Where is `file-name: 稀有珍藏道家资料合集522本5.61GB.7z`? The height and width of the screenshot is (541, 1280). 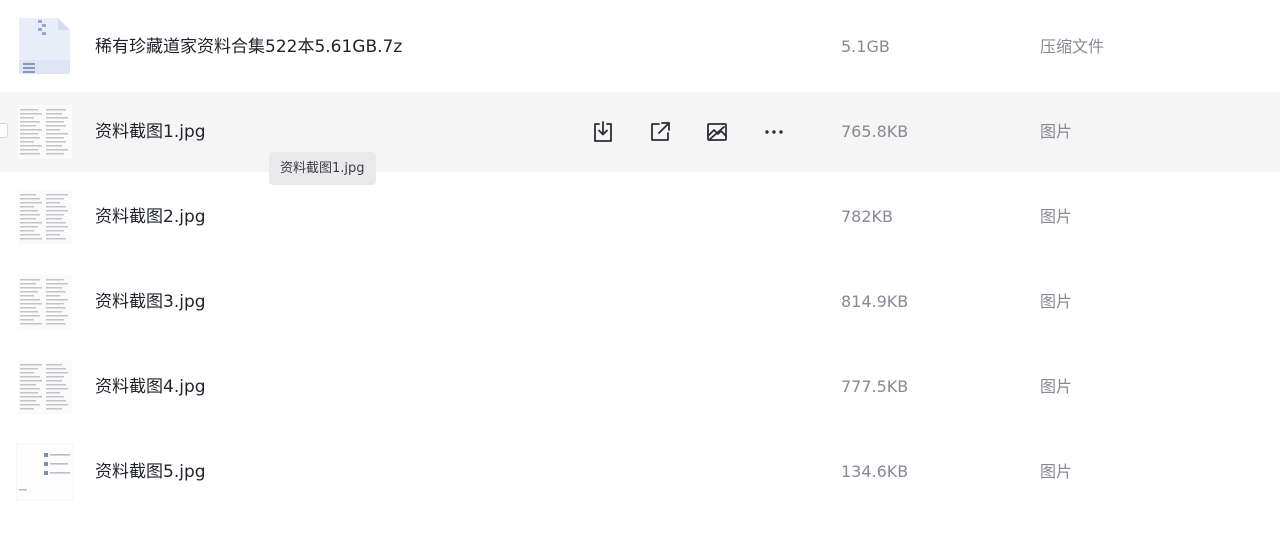
file-name: 稀有珍藏道家资料合集522本5.61GB.7z is located at coordinates (248, 47).